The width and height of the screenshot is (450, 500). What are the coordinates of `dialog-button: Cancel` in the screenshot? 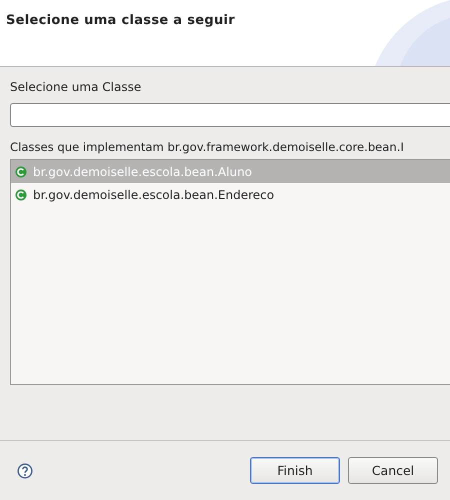 It's located at (393, 470).